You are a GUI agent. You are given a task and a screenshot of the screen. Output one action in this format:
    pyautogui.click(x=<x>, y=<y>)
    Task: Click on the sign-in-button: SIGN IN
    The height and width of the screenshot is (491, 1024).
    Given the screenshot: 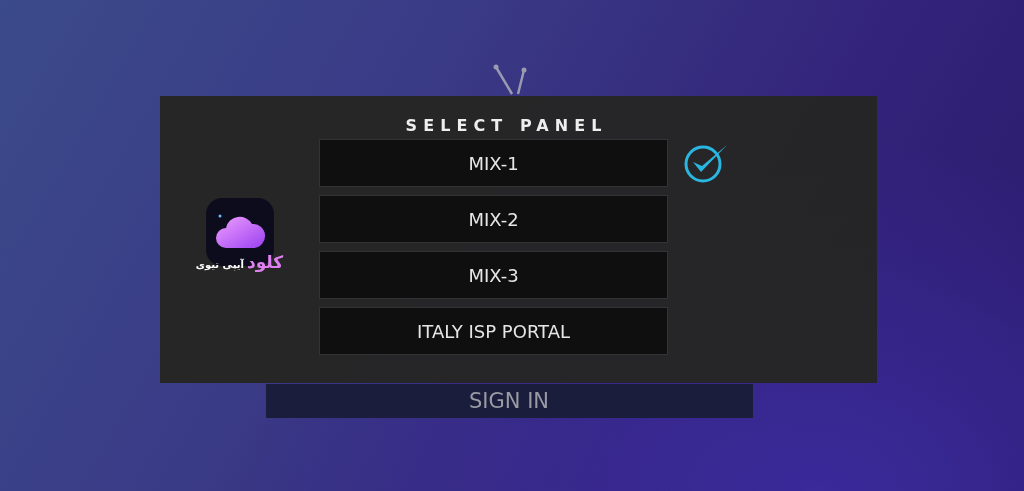 What is the action you would take?
    pyautogui.click(x=509, y=401)
    